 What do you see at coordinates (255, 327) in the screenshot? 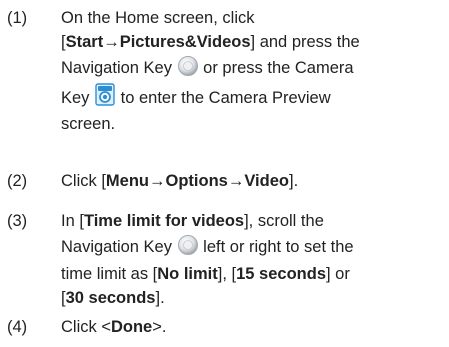
I see `step-text: Click <Done>.` at bounding box center [255, 327].